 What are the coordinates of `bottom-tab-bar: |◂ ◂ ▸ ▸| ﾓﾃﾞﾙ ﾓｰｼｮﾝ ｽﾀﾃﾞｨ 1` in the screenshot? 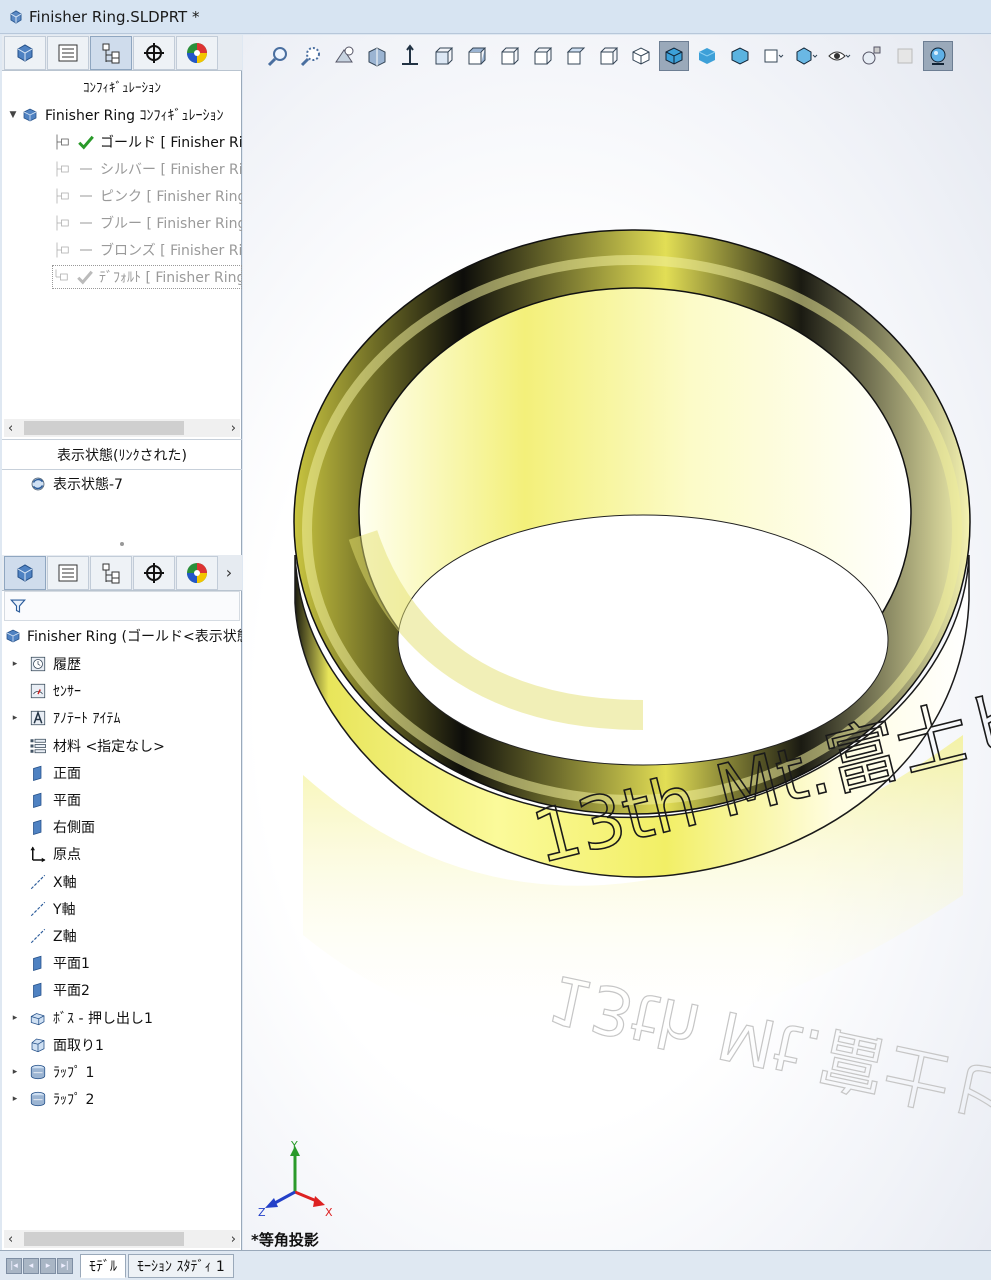 It's located at (495, 1265).